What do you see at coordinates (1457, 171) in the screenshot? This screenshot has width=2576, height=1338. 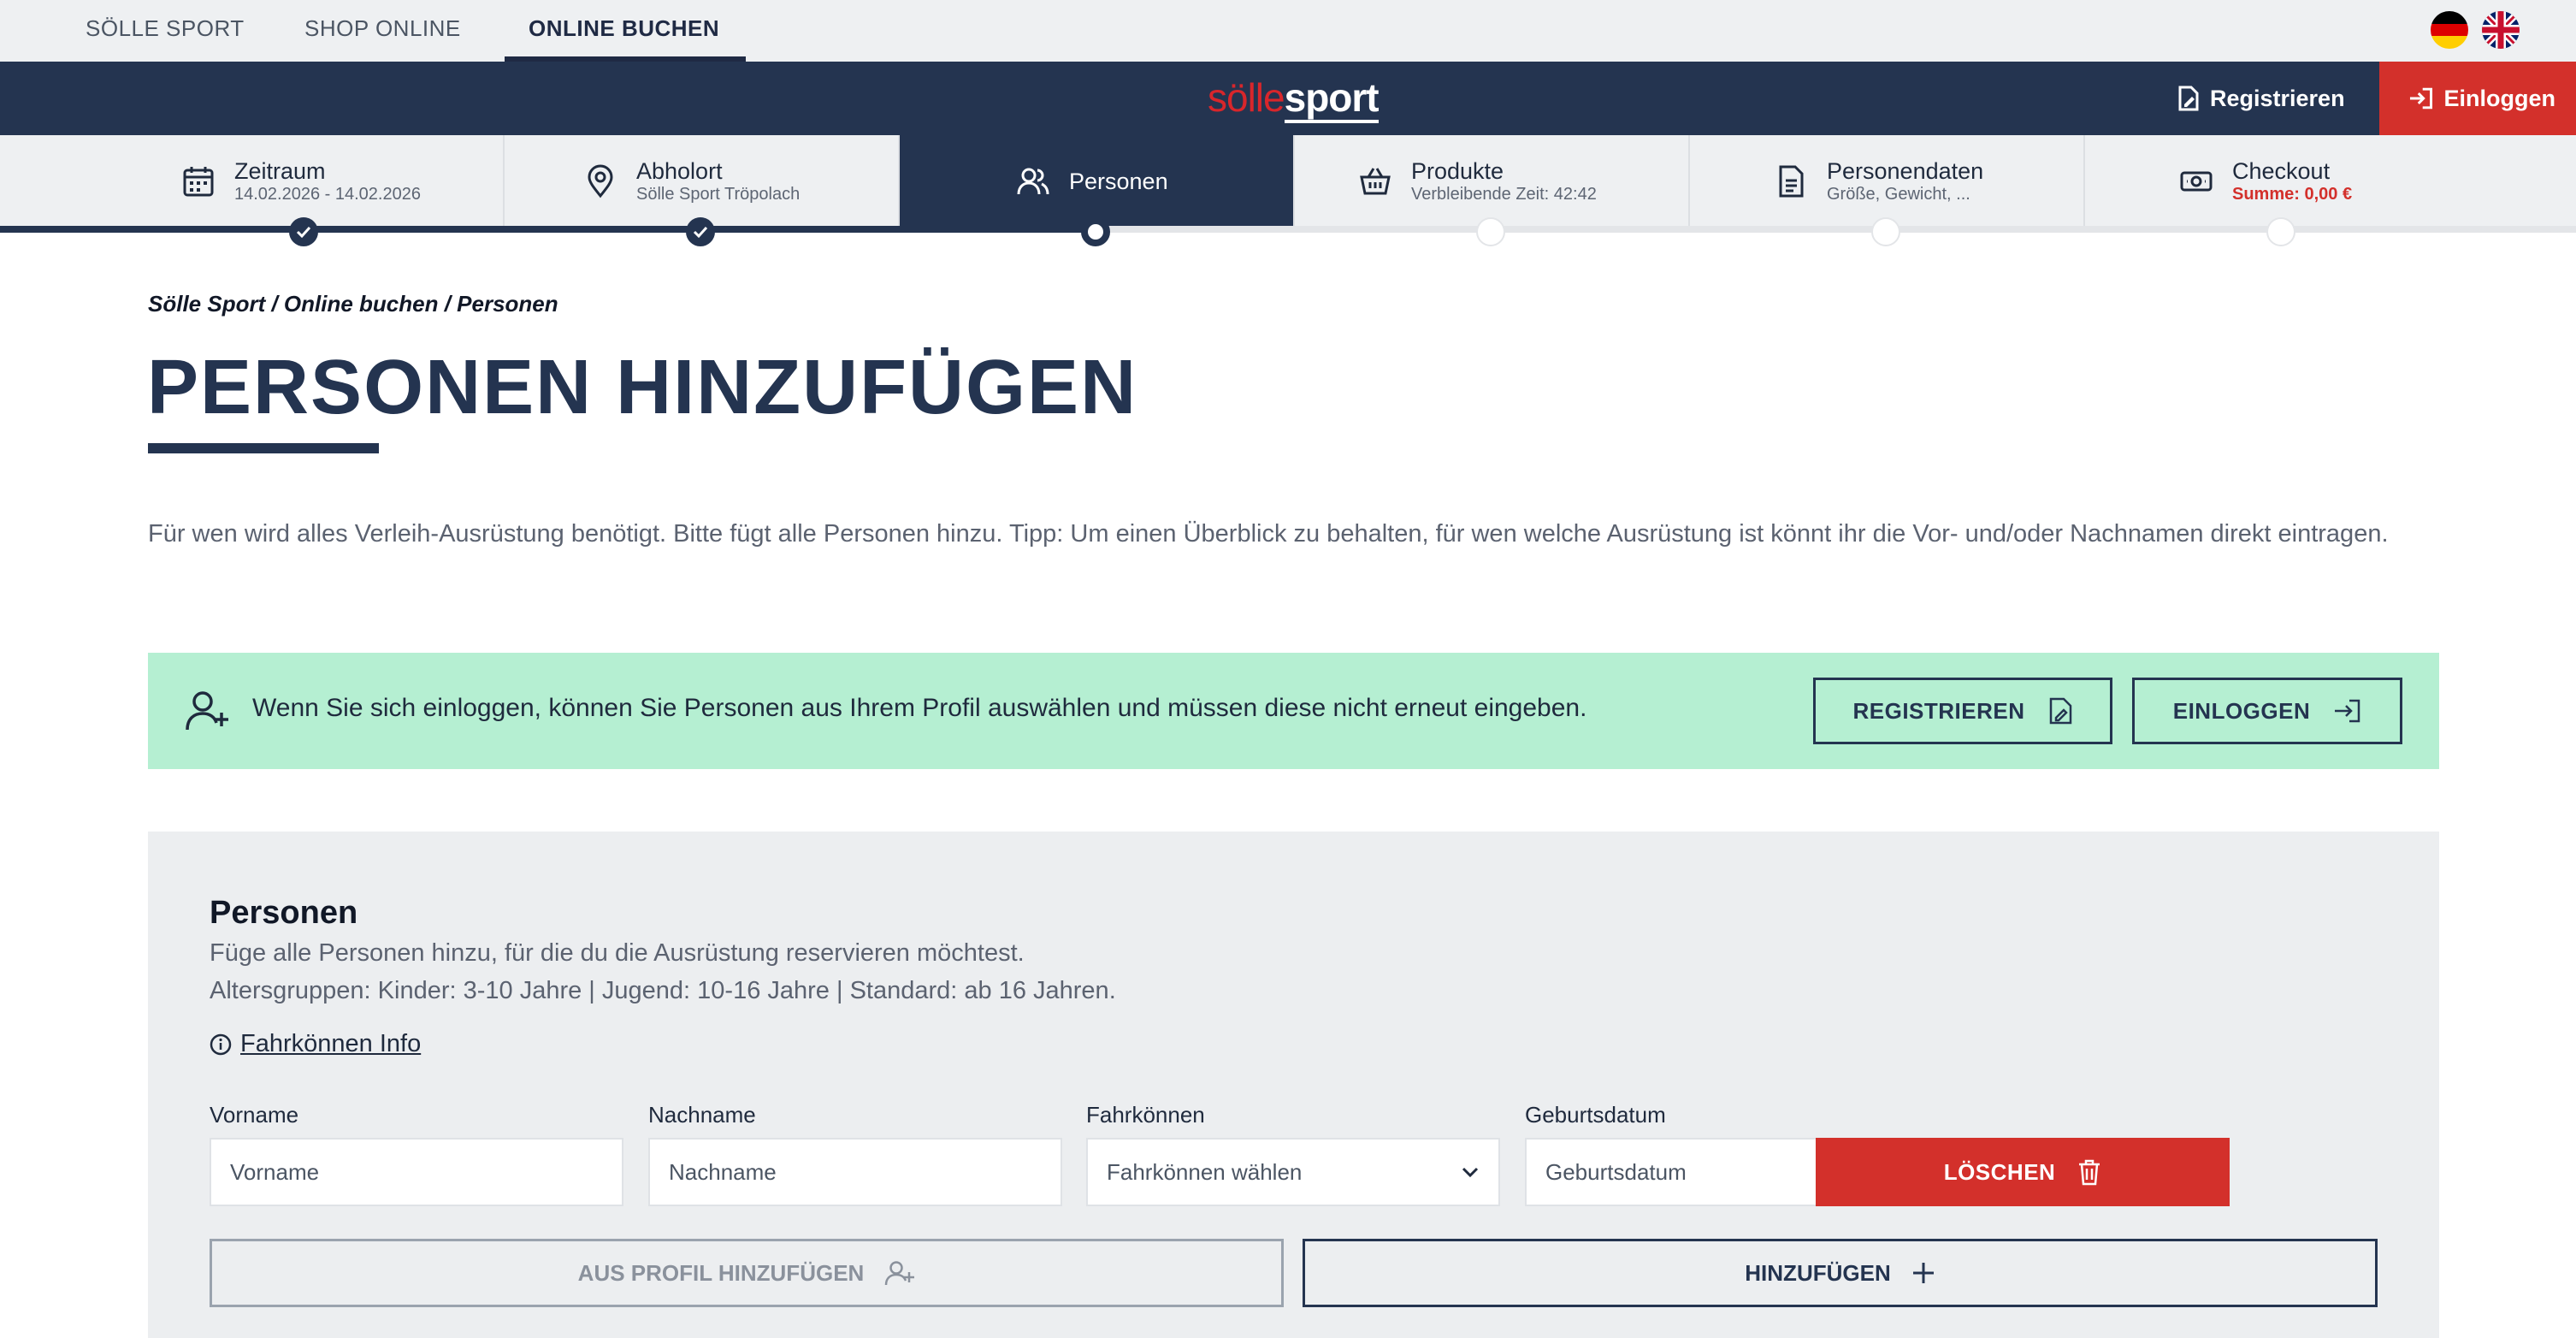 I see `step-produkte-title: Produkte` at bounding box center [1457, 171].